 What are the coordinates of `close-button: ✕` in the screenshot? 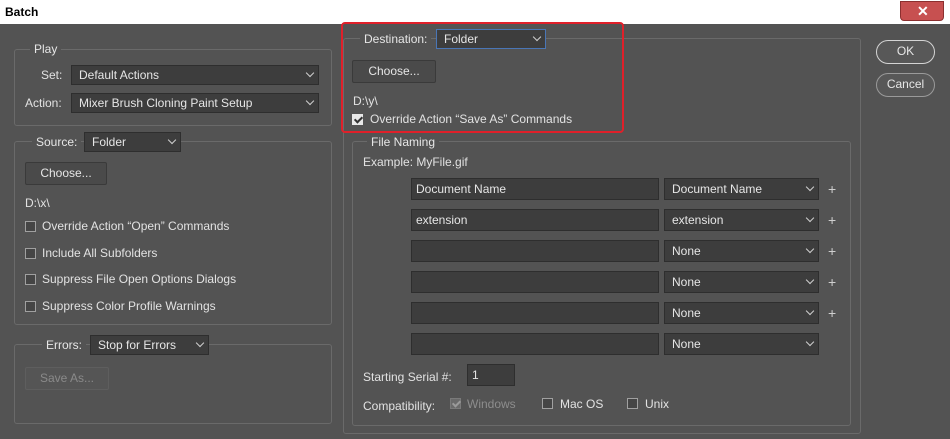 It's located at (922, 11).